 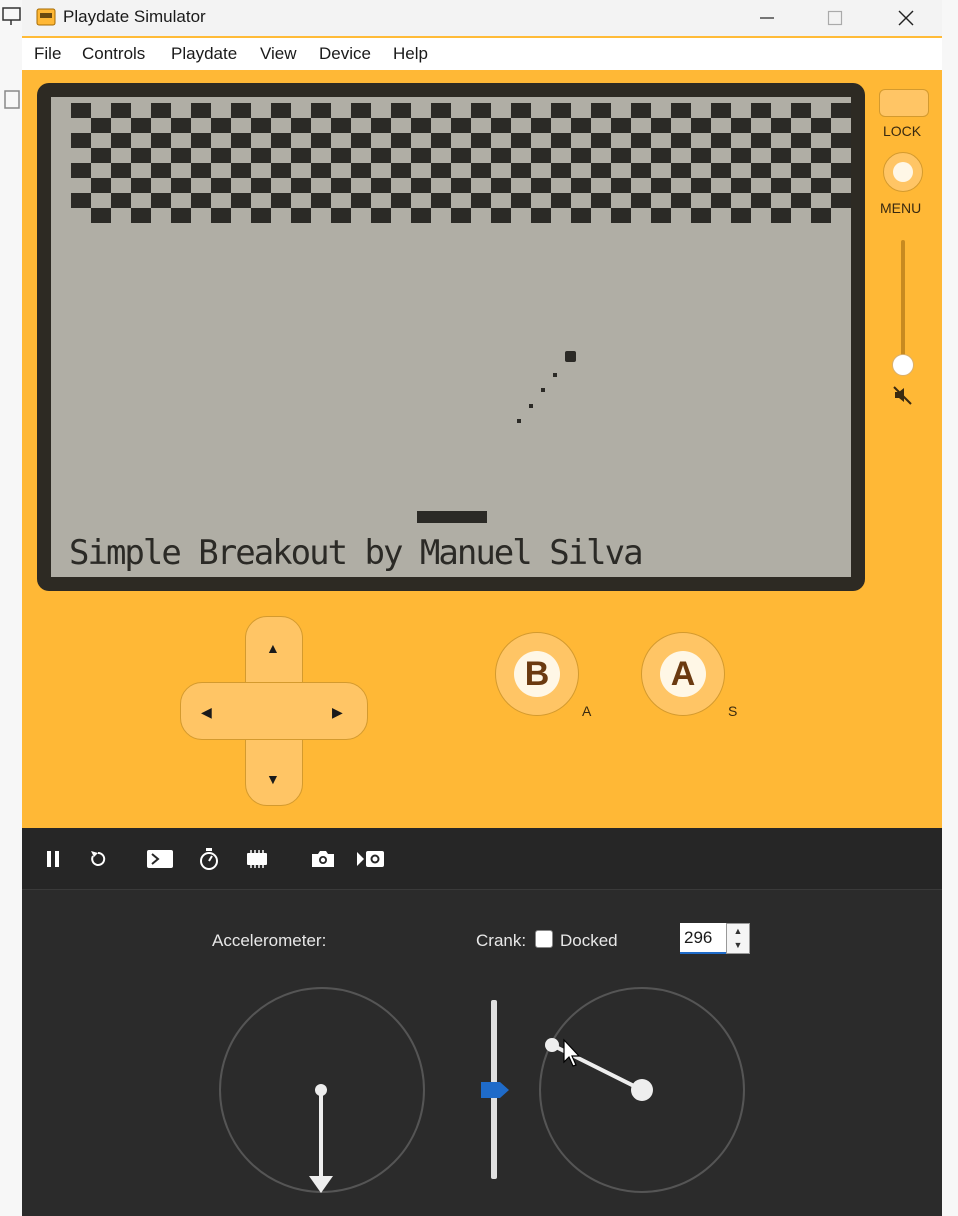 What do you see at coordinates (552, 1045) in the screenshot?
I see `crank-handle` at bounding box center [552, 1045].